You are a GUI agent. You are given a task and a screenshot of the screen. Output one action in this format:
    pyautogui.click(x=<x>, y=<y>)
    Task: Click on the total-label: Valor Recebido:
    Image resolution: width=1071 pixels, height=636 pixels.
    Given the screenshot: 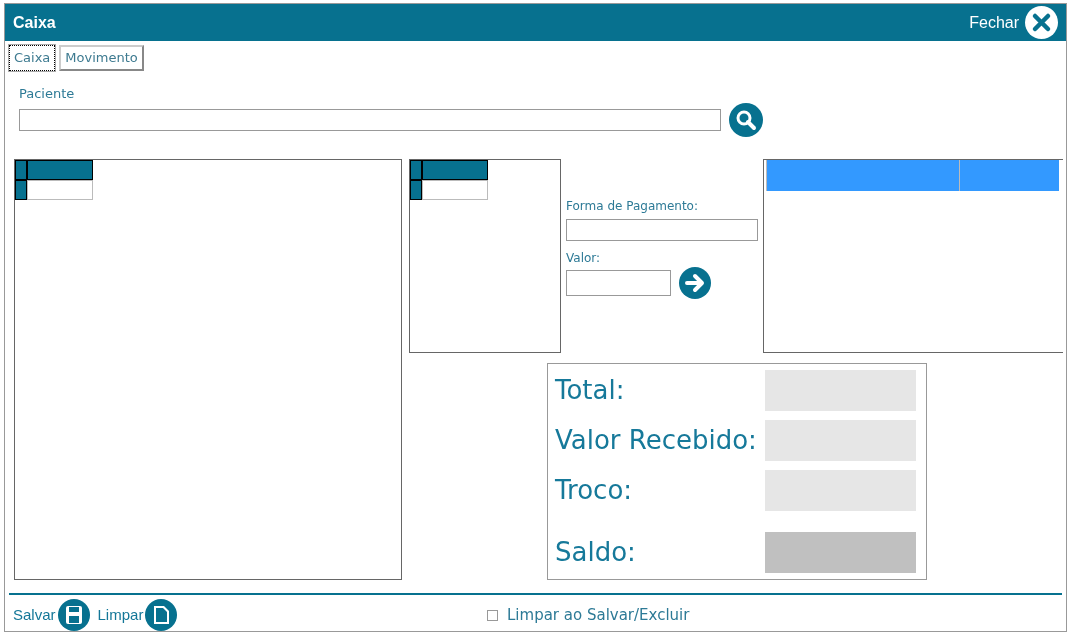 What is the action you would take?
    pyautogui.click(x=656, y=440)
    